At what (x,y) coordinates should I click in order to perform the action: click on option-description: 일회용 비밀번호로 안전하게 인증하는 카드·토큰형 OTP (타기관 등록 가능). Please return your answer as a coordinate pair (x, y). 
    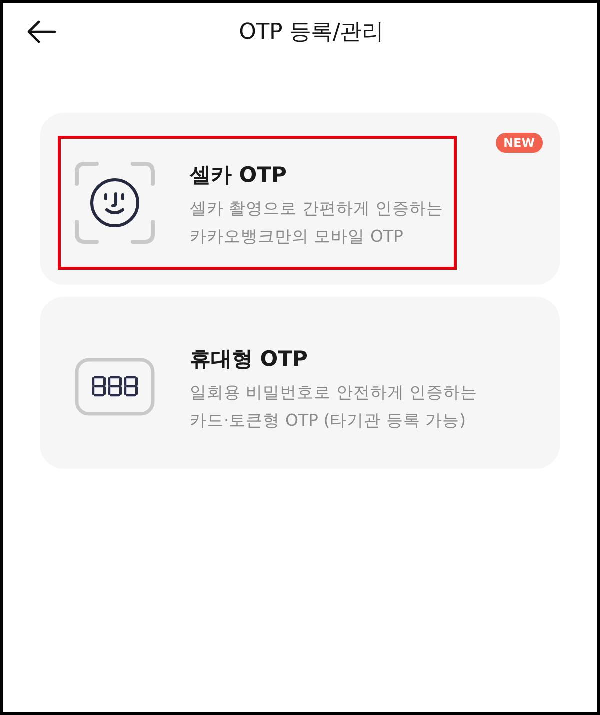
    Looking at the image, I should click on (334, 407).